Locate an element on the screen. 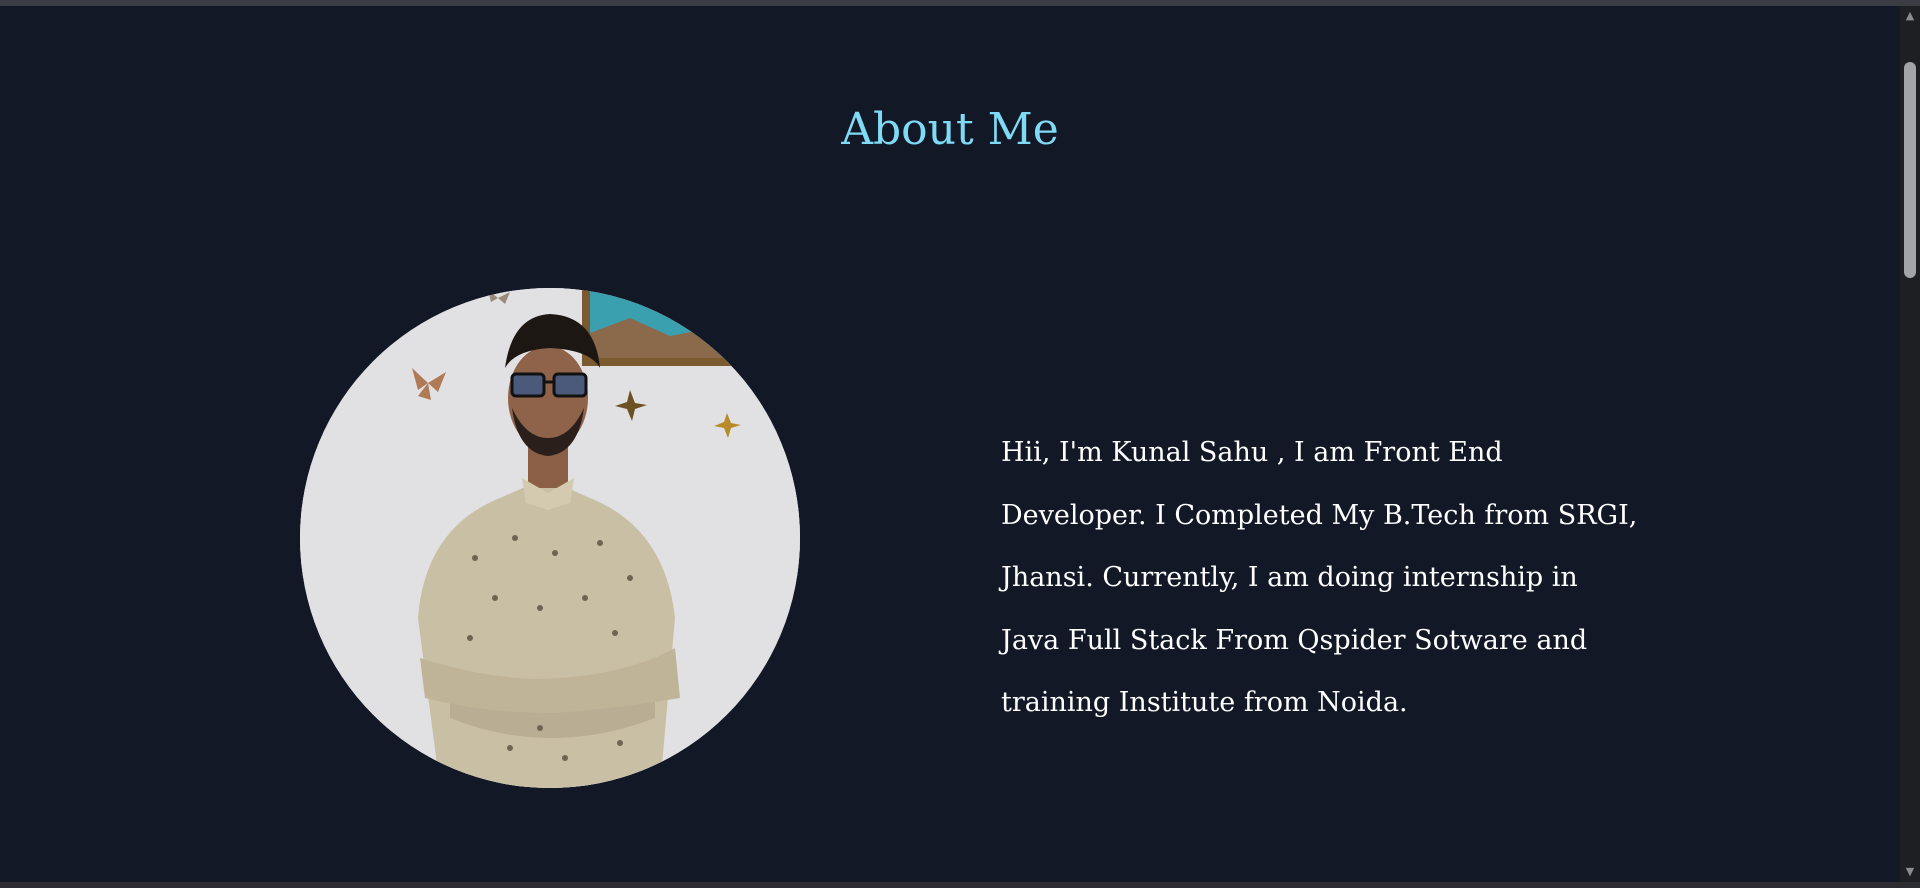  chevron-down-icon: ▼ is located at coordinates (1910, 872).